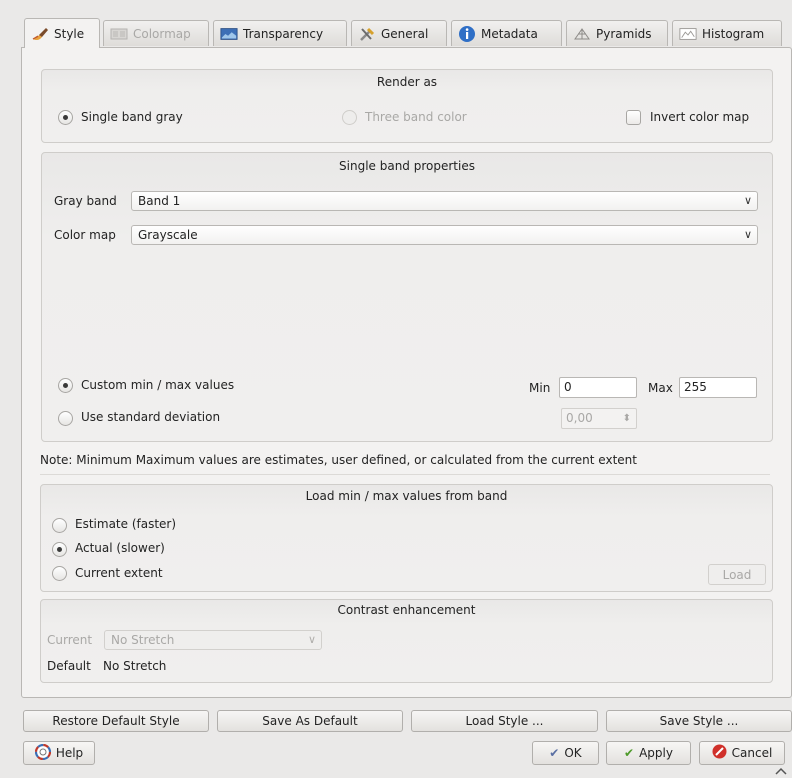 Image resolution: width=792 pixels, height=778 pixels. I want to click on ok-button: ✔ OK, so click(565, 753).